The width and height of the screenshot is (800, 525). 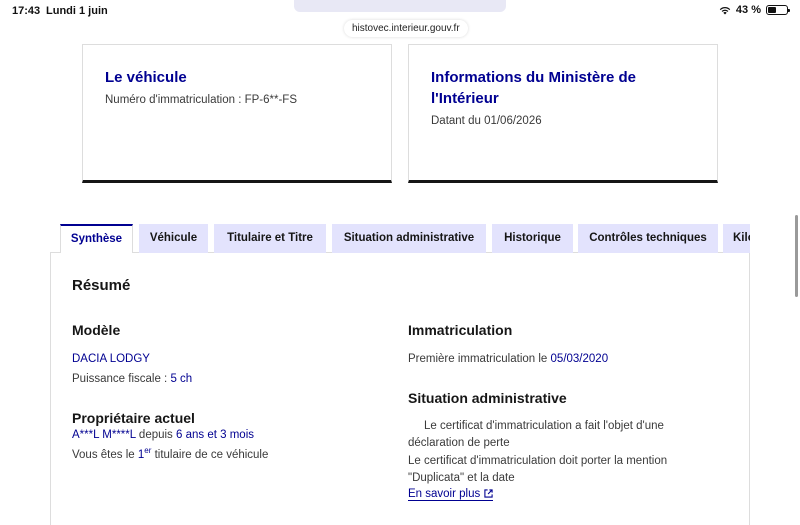 What do you see at coordinates (406, 28) in the screenshot?
I see `url-bar: histovec.interieur.gouv.fr` at bounding box center [406, 28].